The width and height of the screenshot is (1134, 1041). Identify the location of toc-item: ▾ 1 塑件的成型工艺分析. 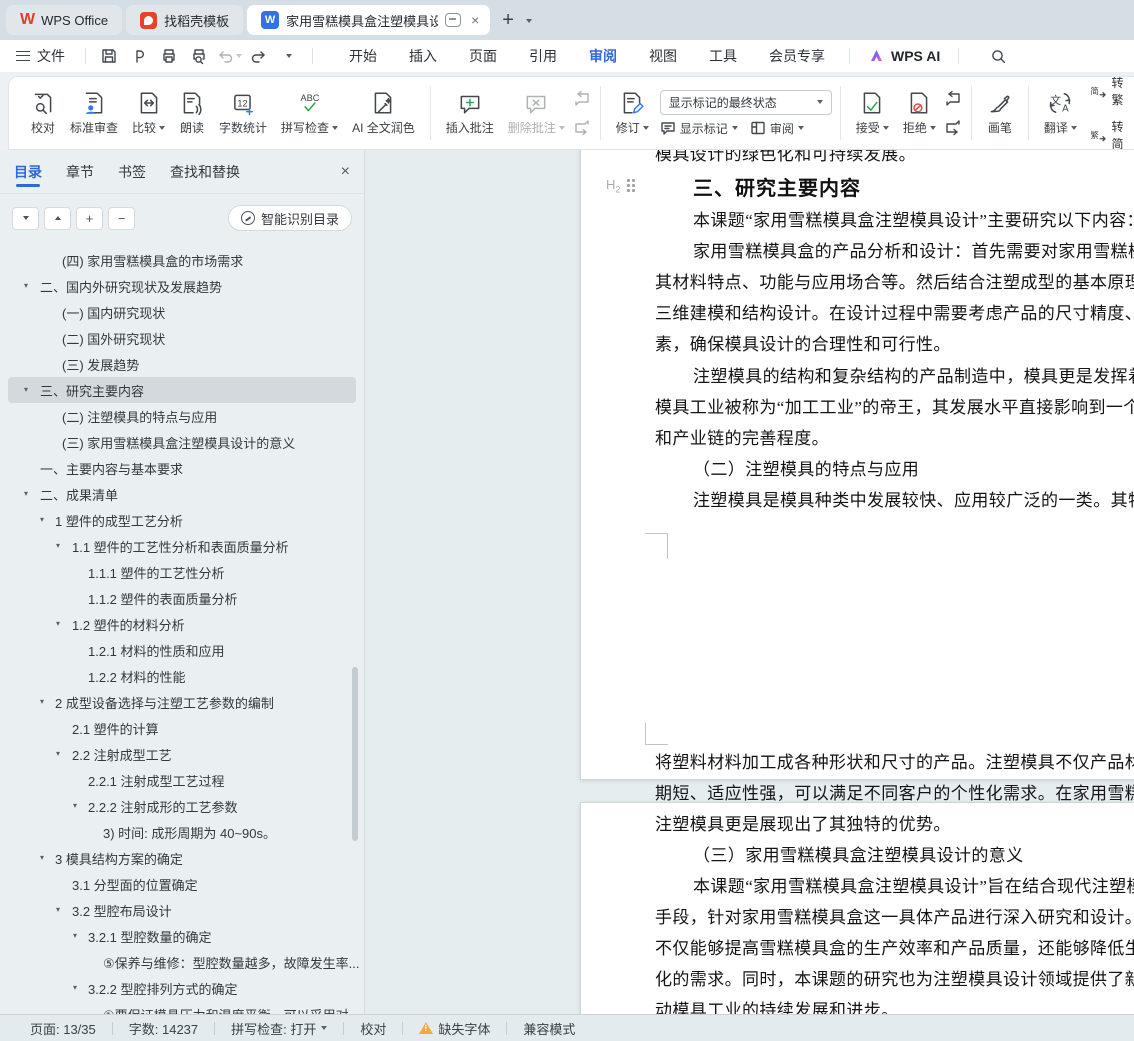
(182, 520).